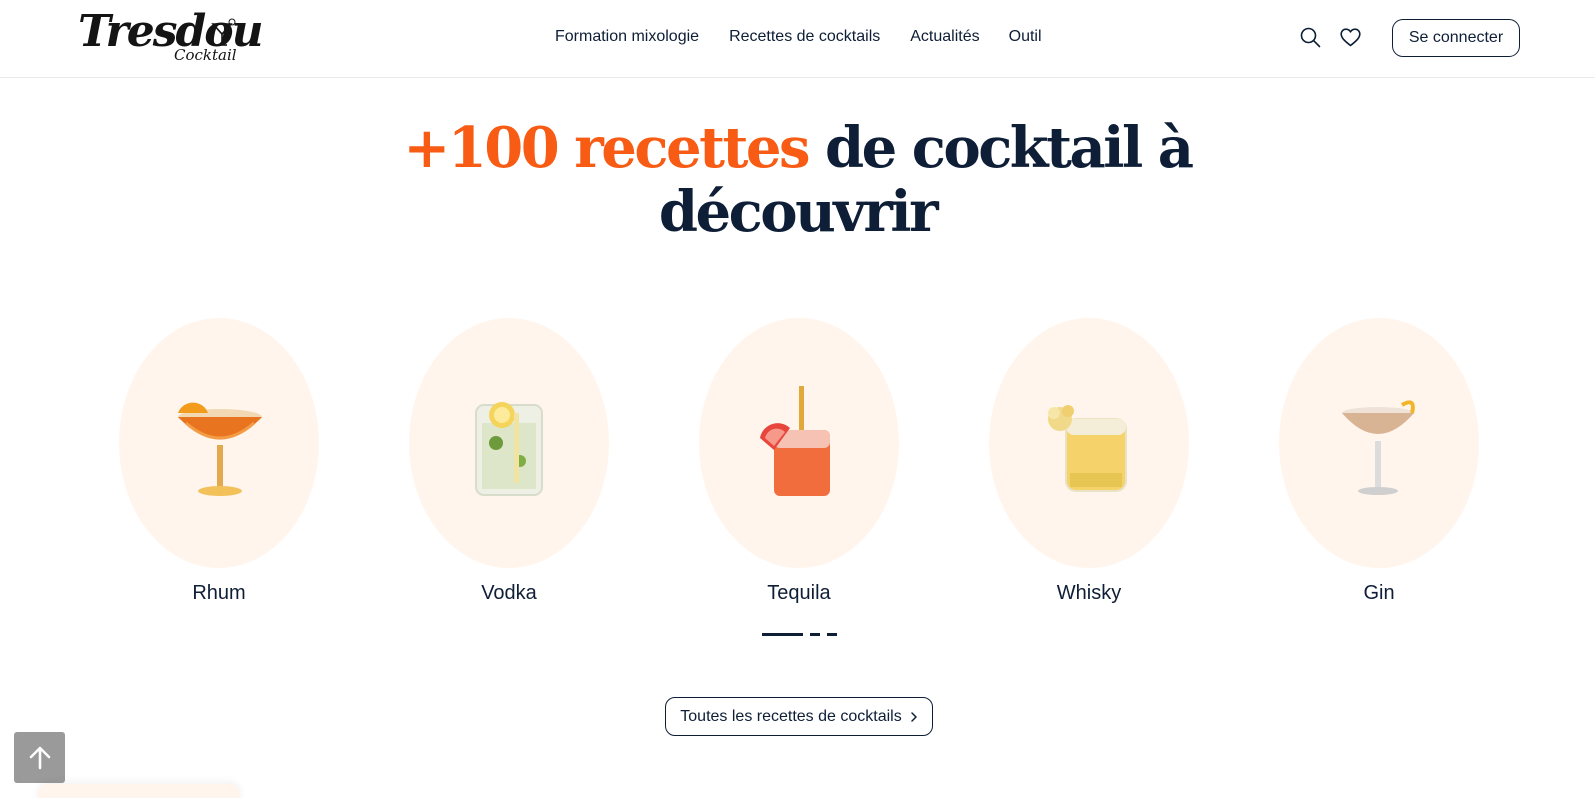  Describe the element at coordinates (944, 37) in the screenshot. I see `nav-actualites: Actualités` at that location.